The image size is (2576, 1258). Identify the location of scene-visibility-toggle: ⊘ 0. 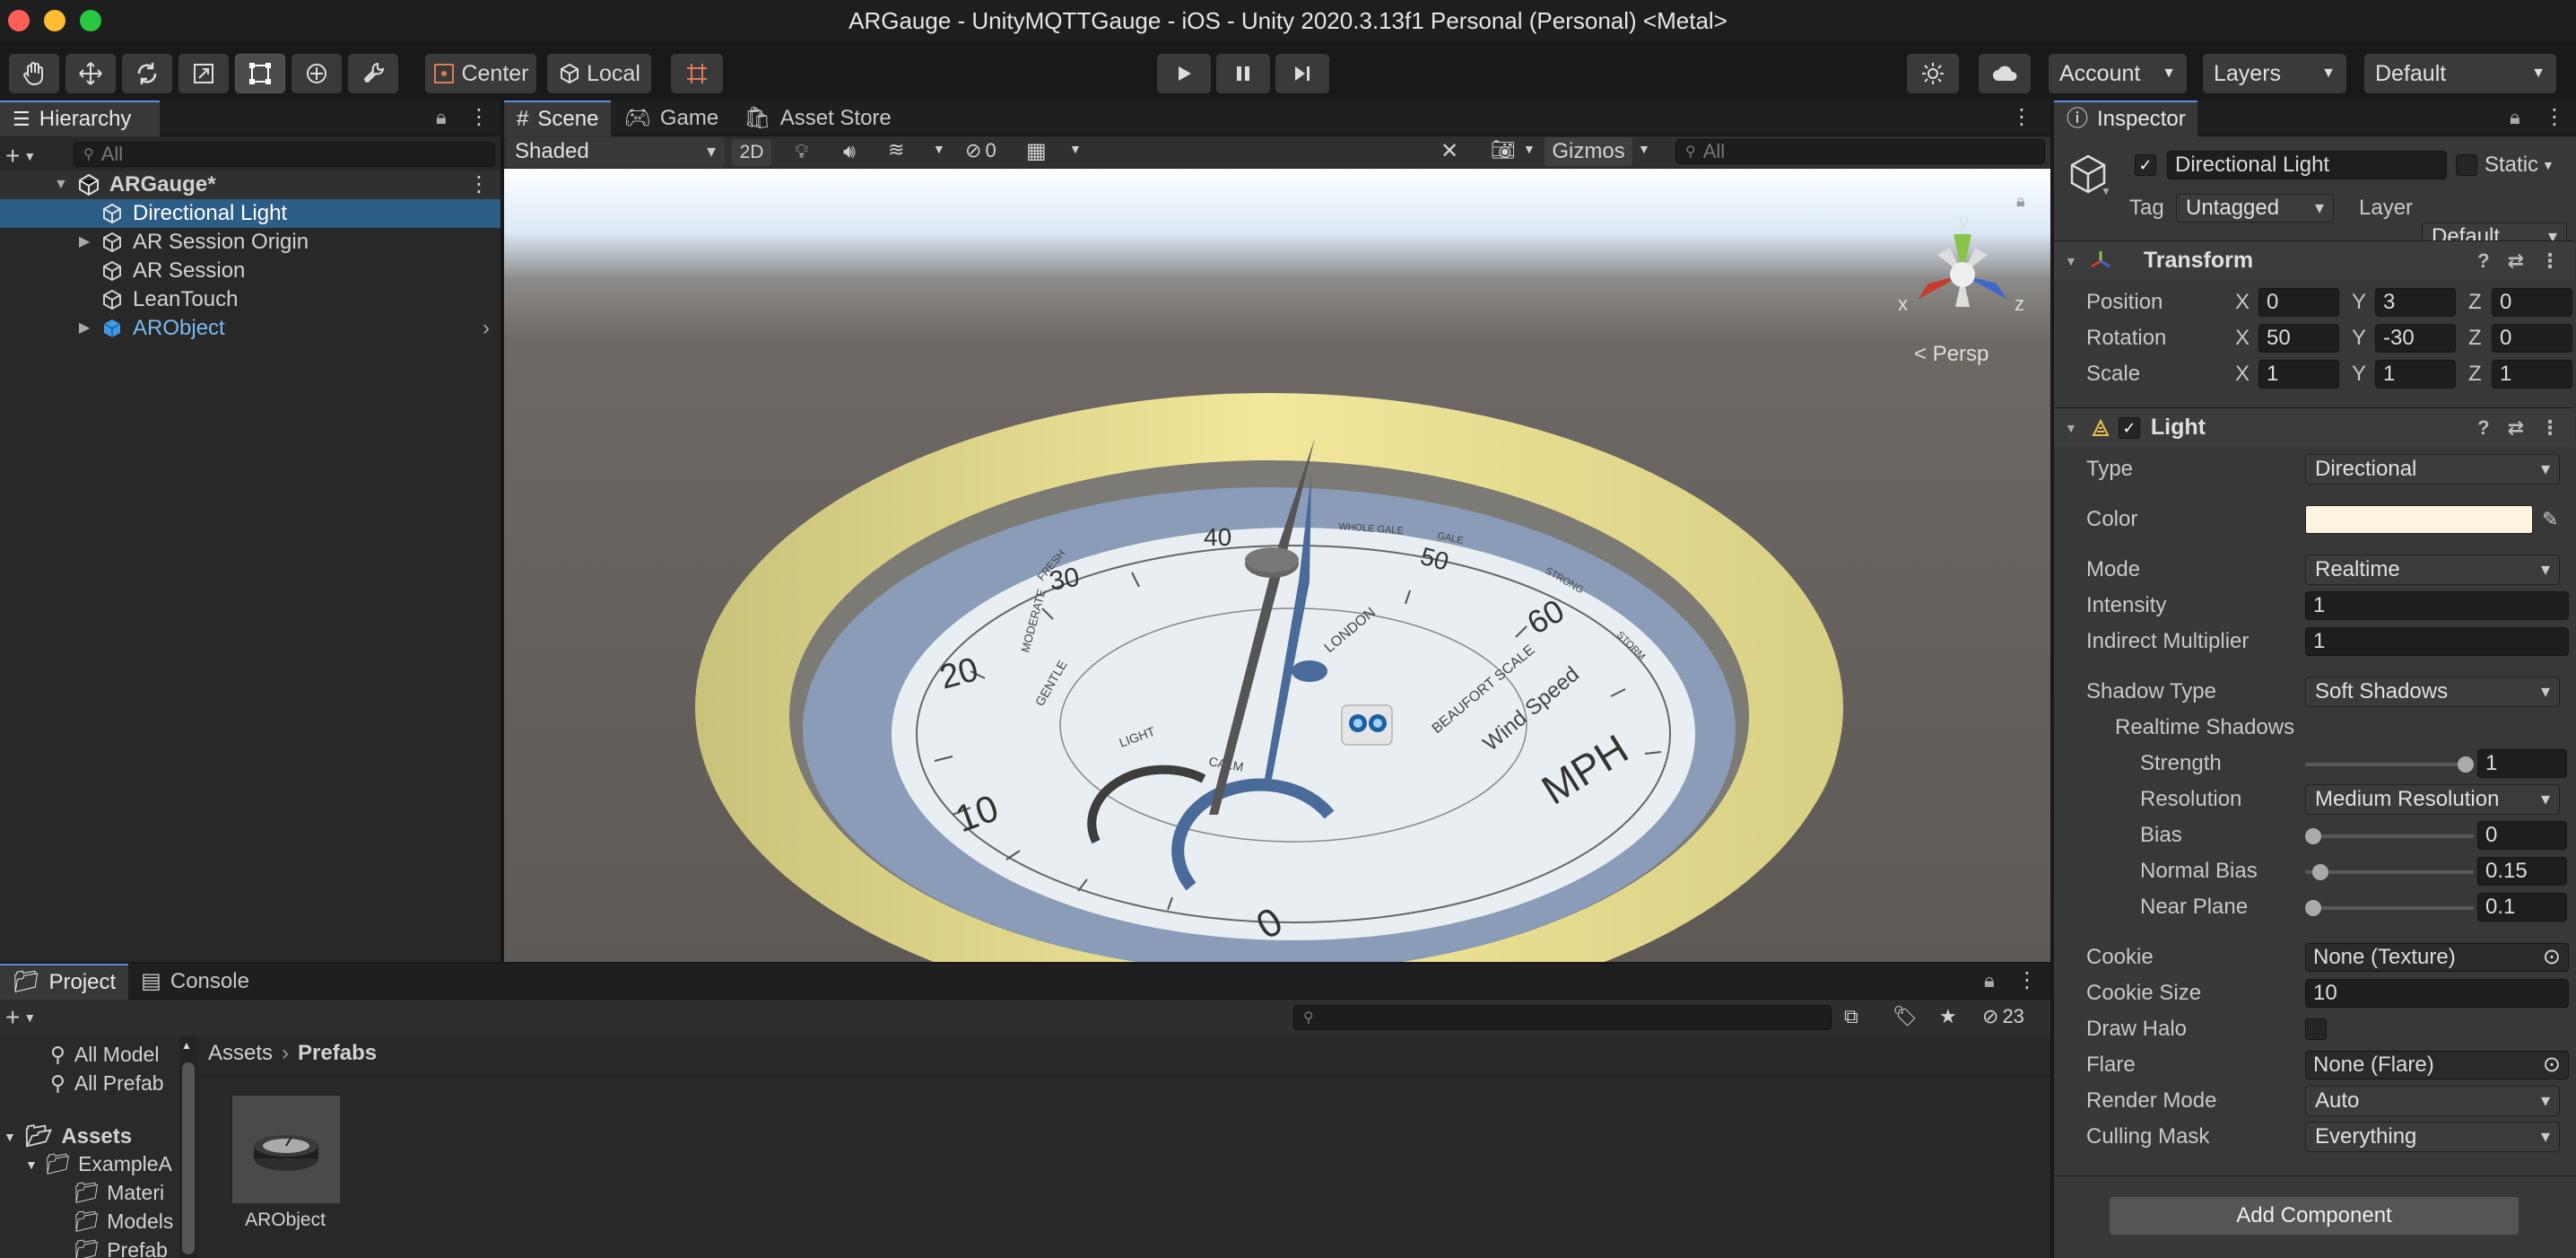
(980, 151).